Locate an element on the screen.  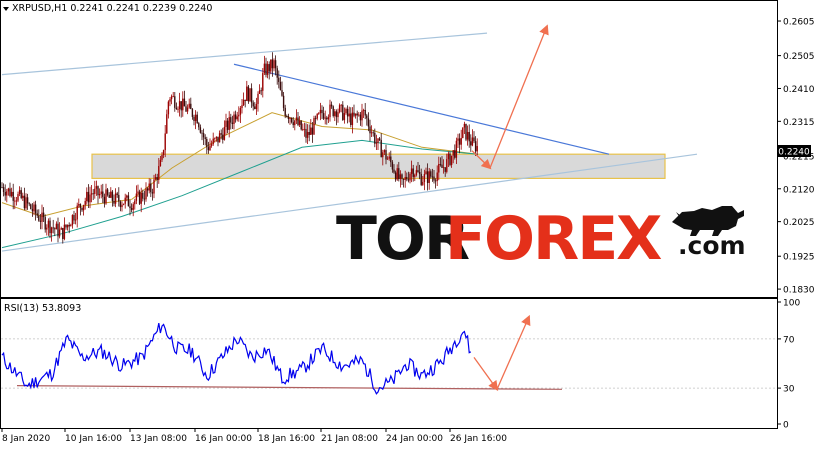
logo-dotcom: .com is located at coordinates (712, 245).